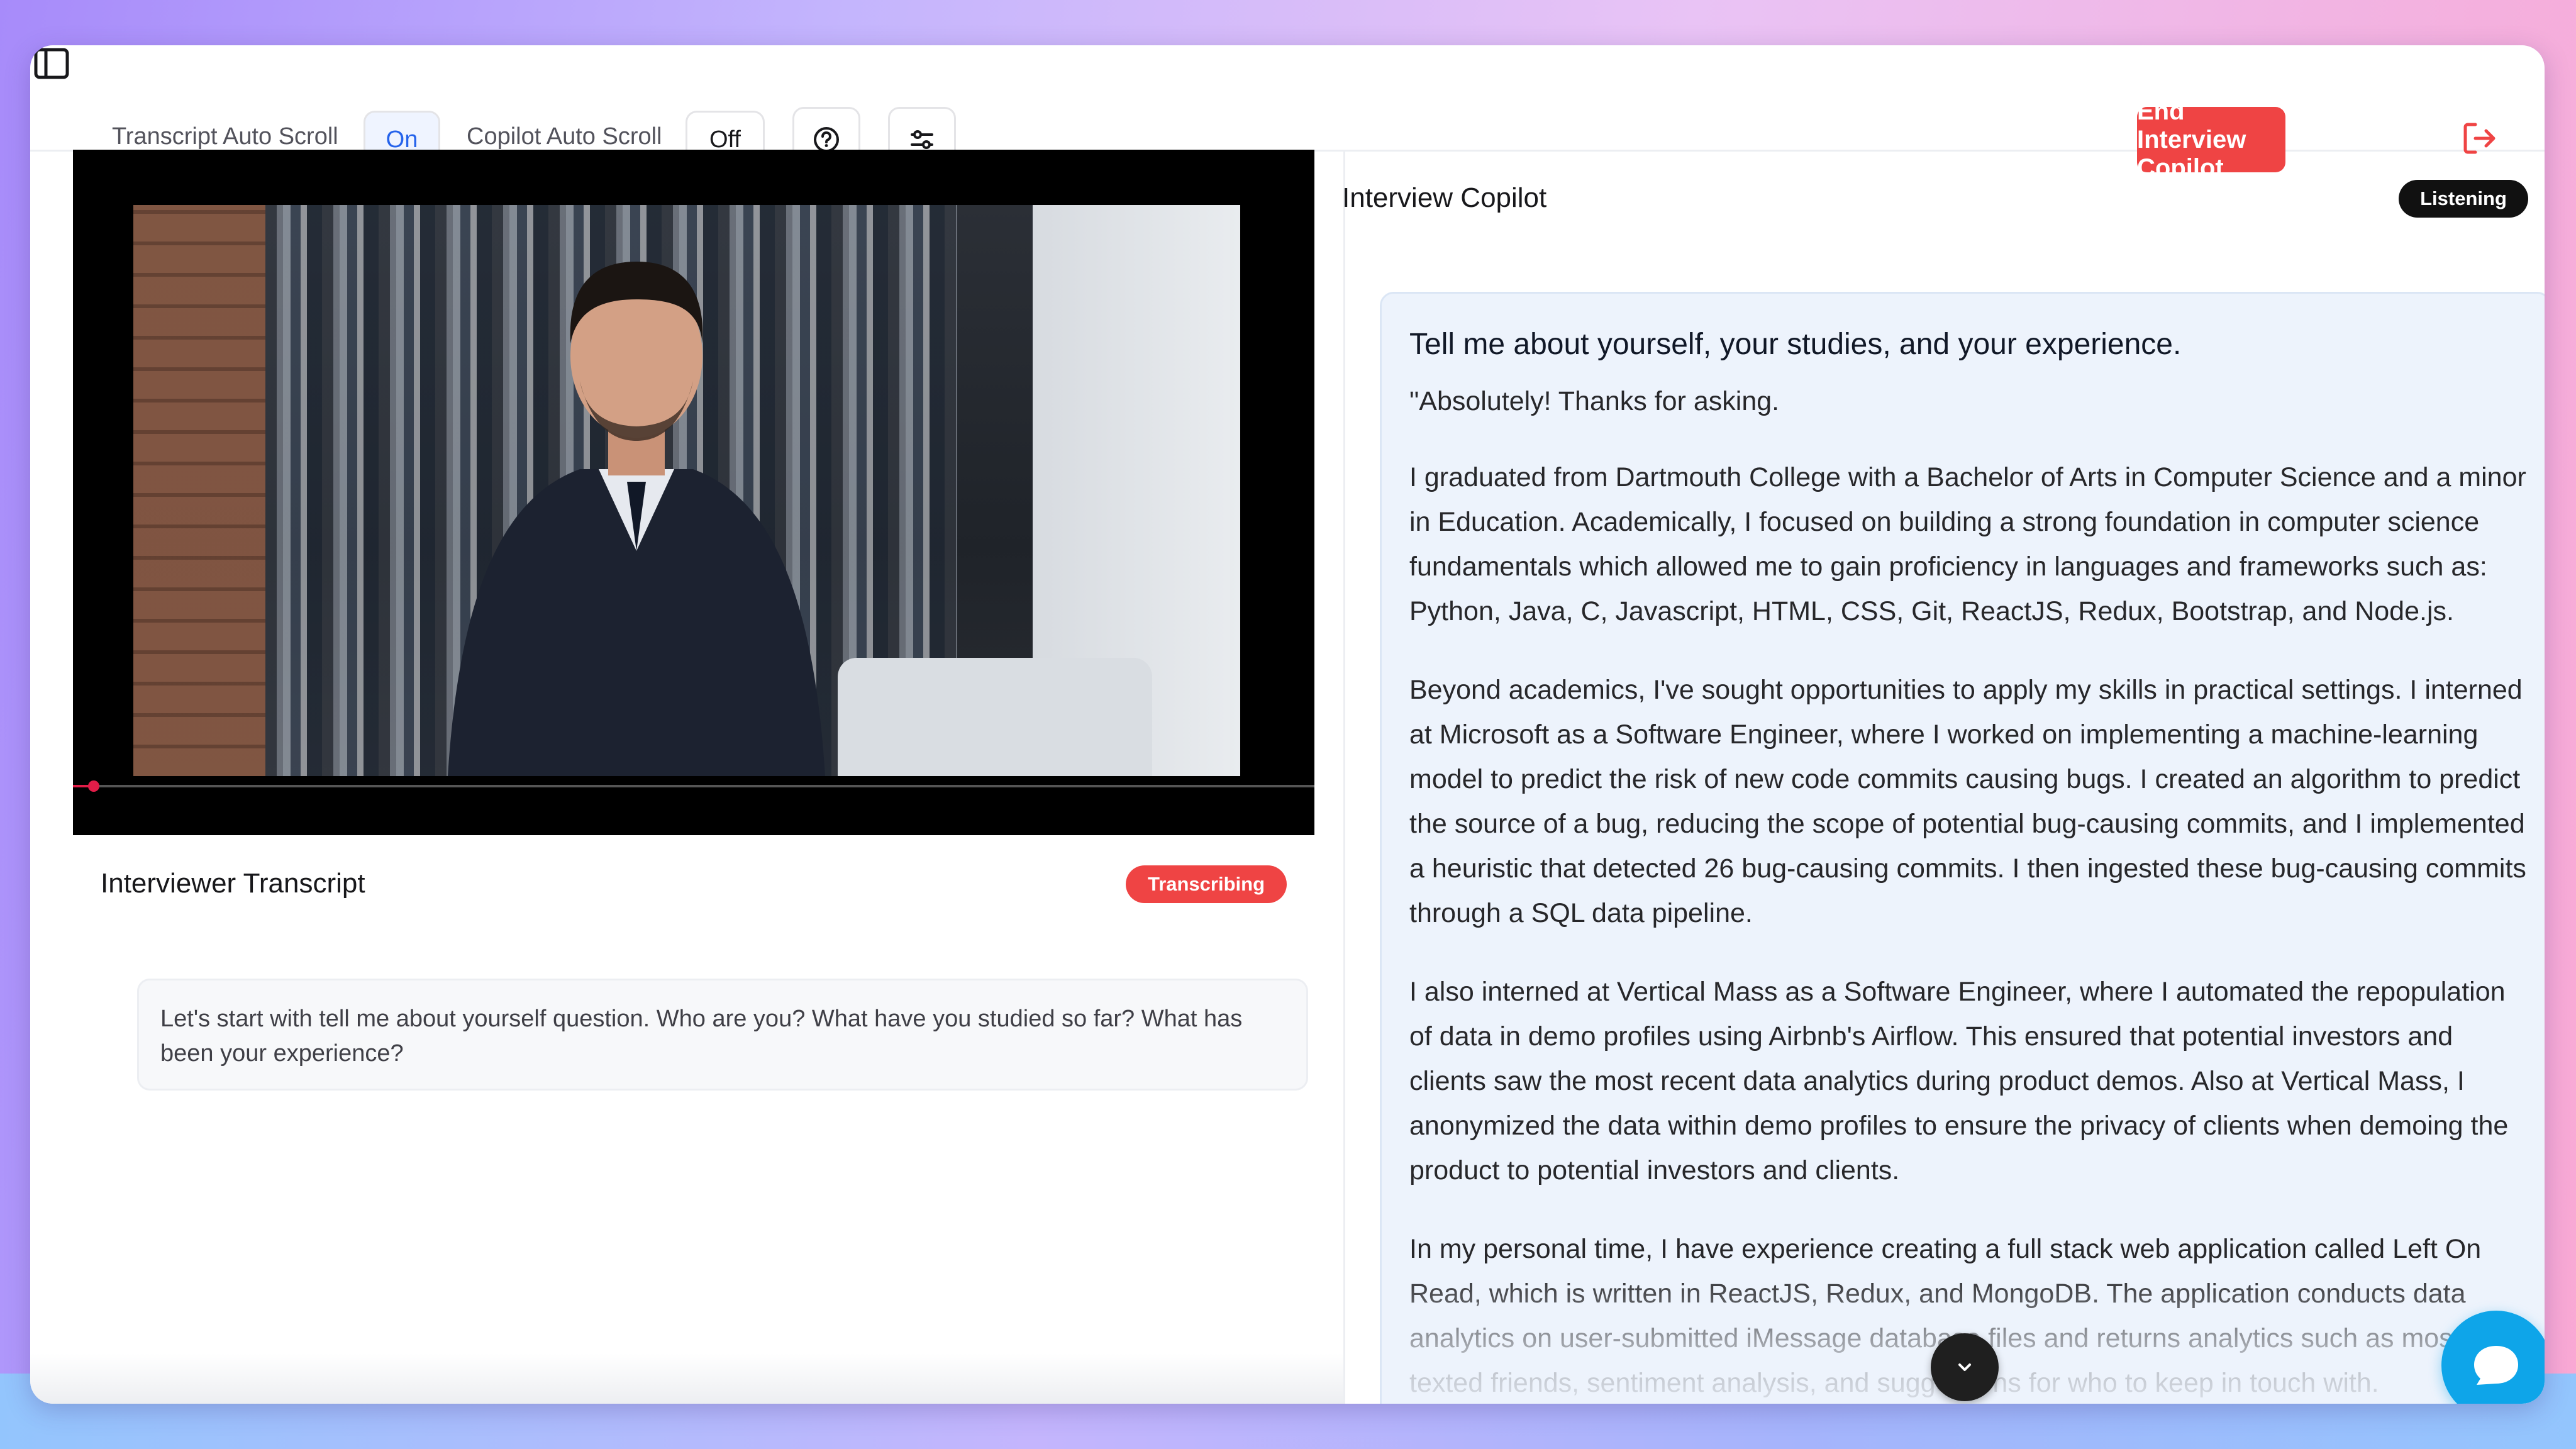  Describe the element at coordinates (1594, 401) in the screenshot. I see `answer-paragraph: "Absolutely! Thanks for asking.` at that location.